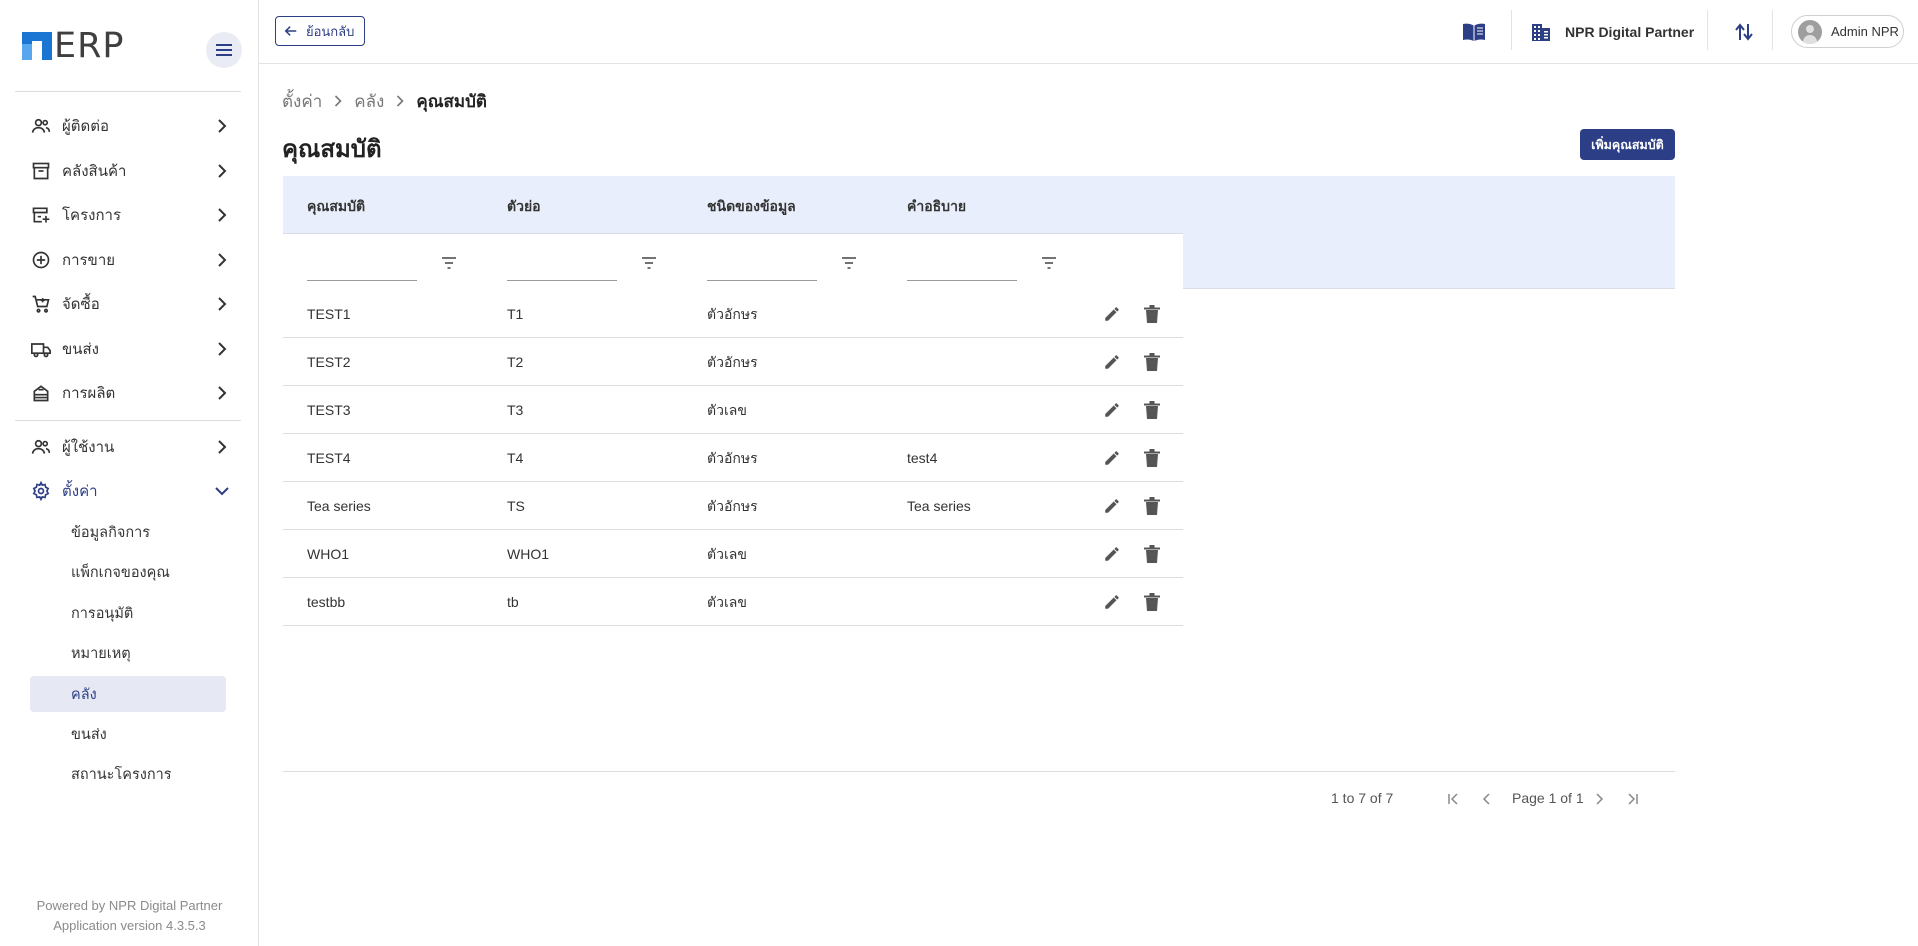 The height and width of the screenshot is (946, 1918). I want to click on cell-attribute: Tea series, so click(339, 506).